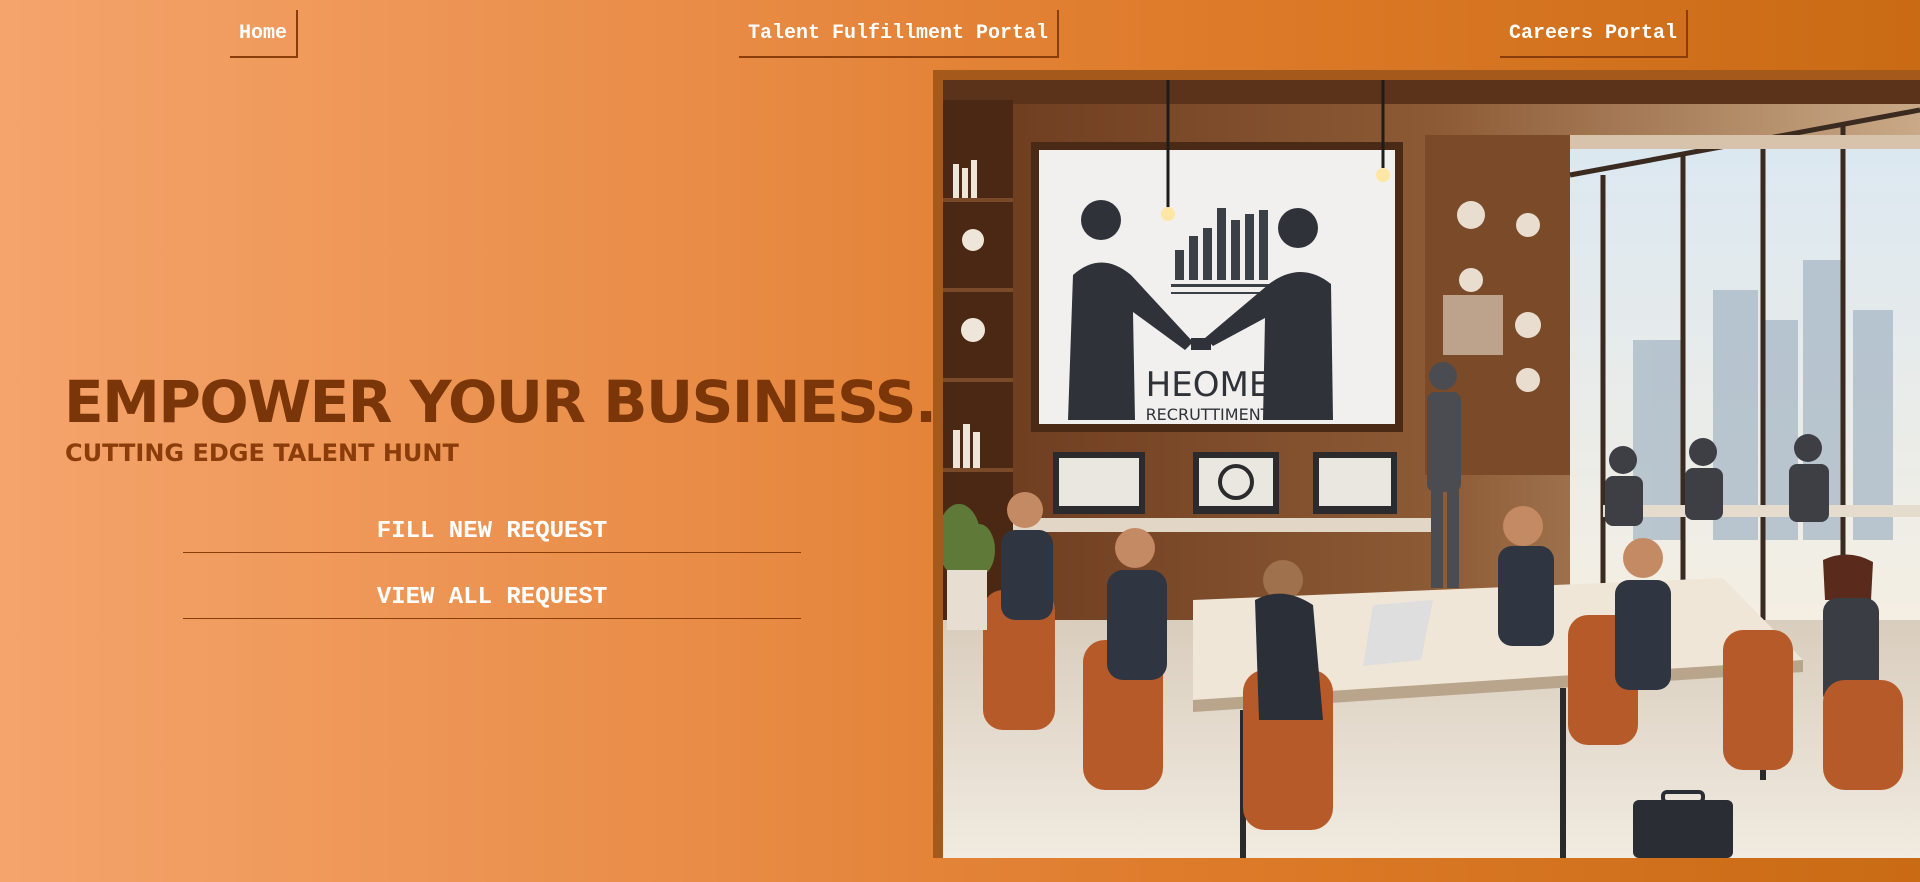 This screenshot has width=1920, height=882. I want to click on screen-text-line2: RECRUTTIMENT, so click(1208, 414).